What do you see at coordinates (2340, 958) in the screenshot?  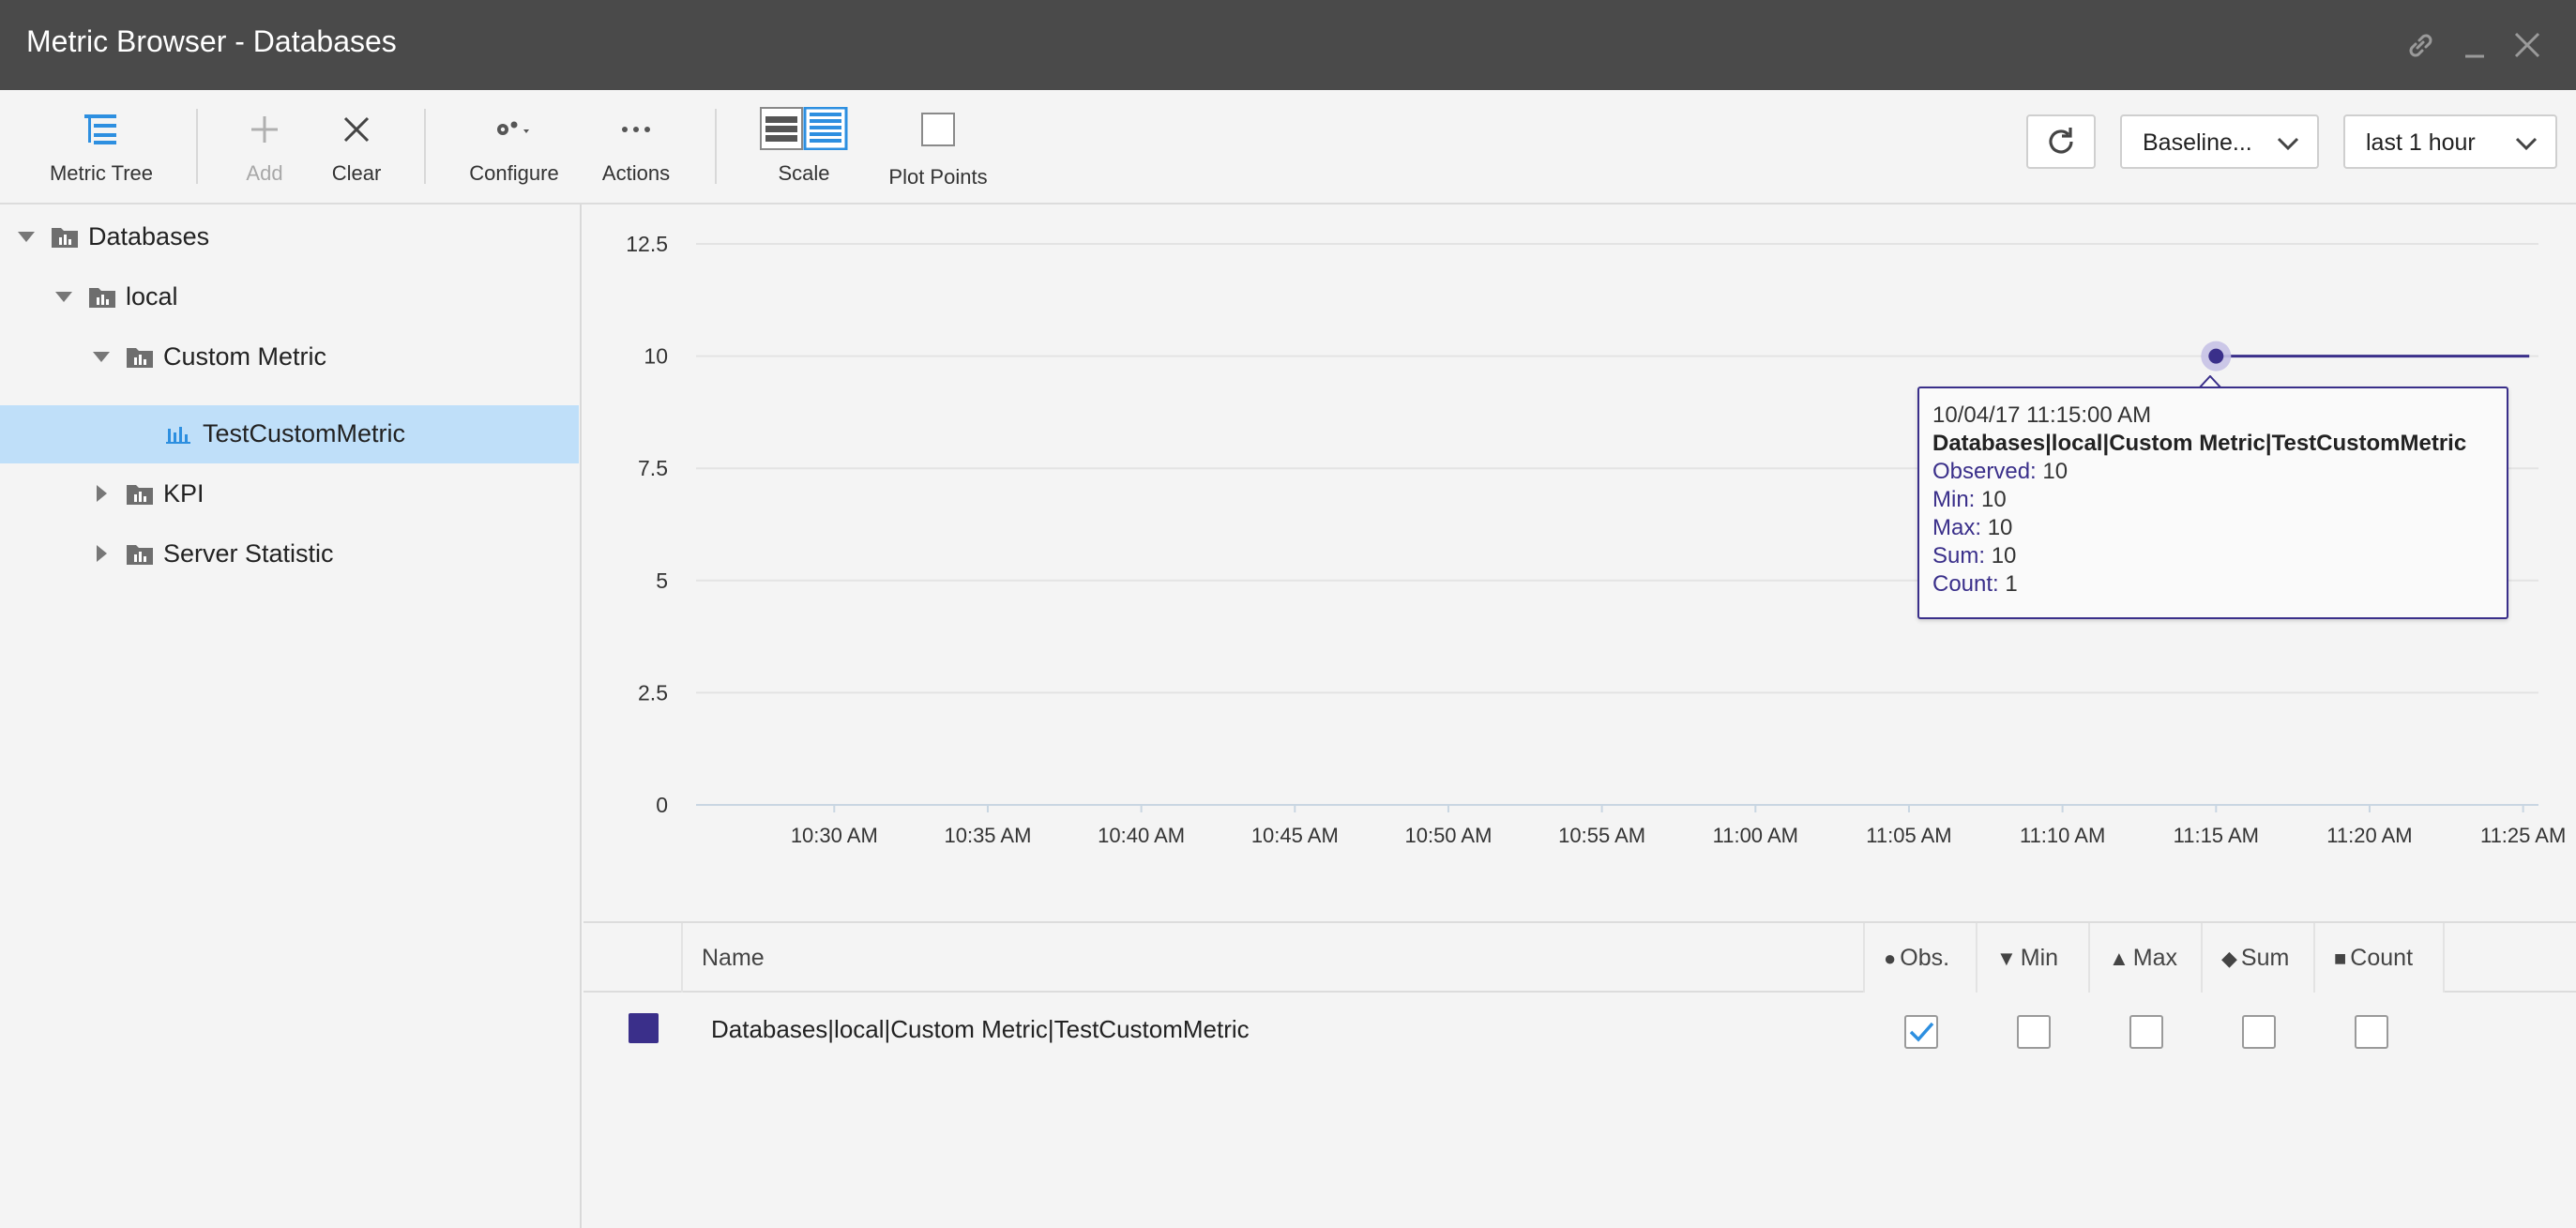 I see `square-icon: ■` at bounding box center [2340, 958].